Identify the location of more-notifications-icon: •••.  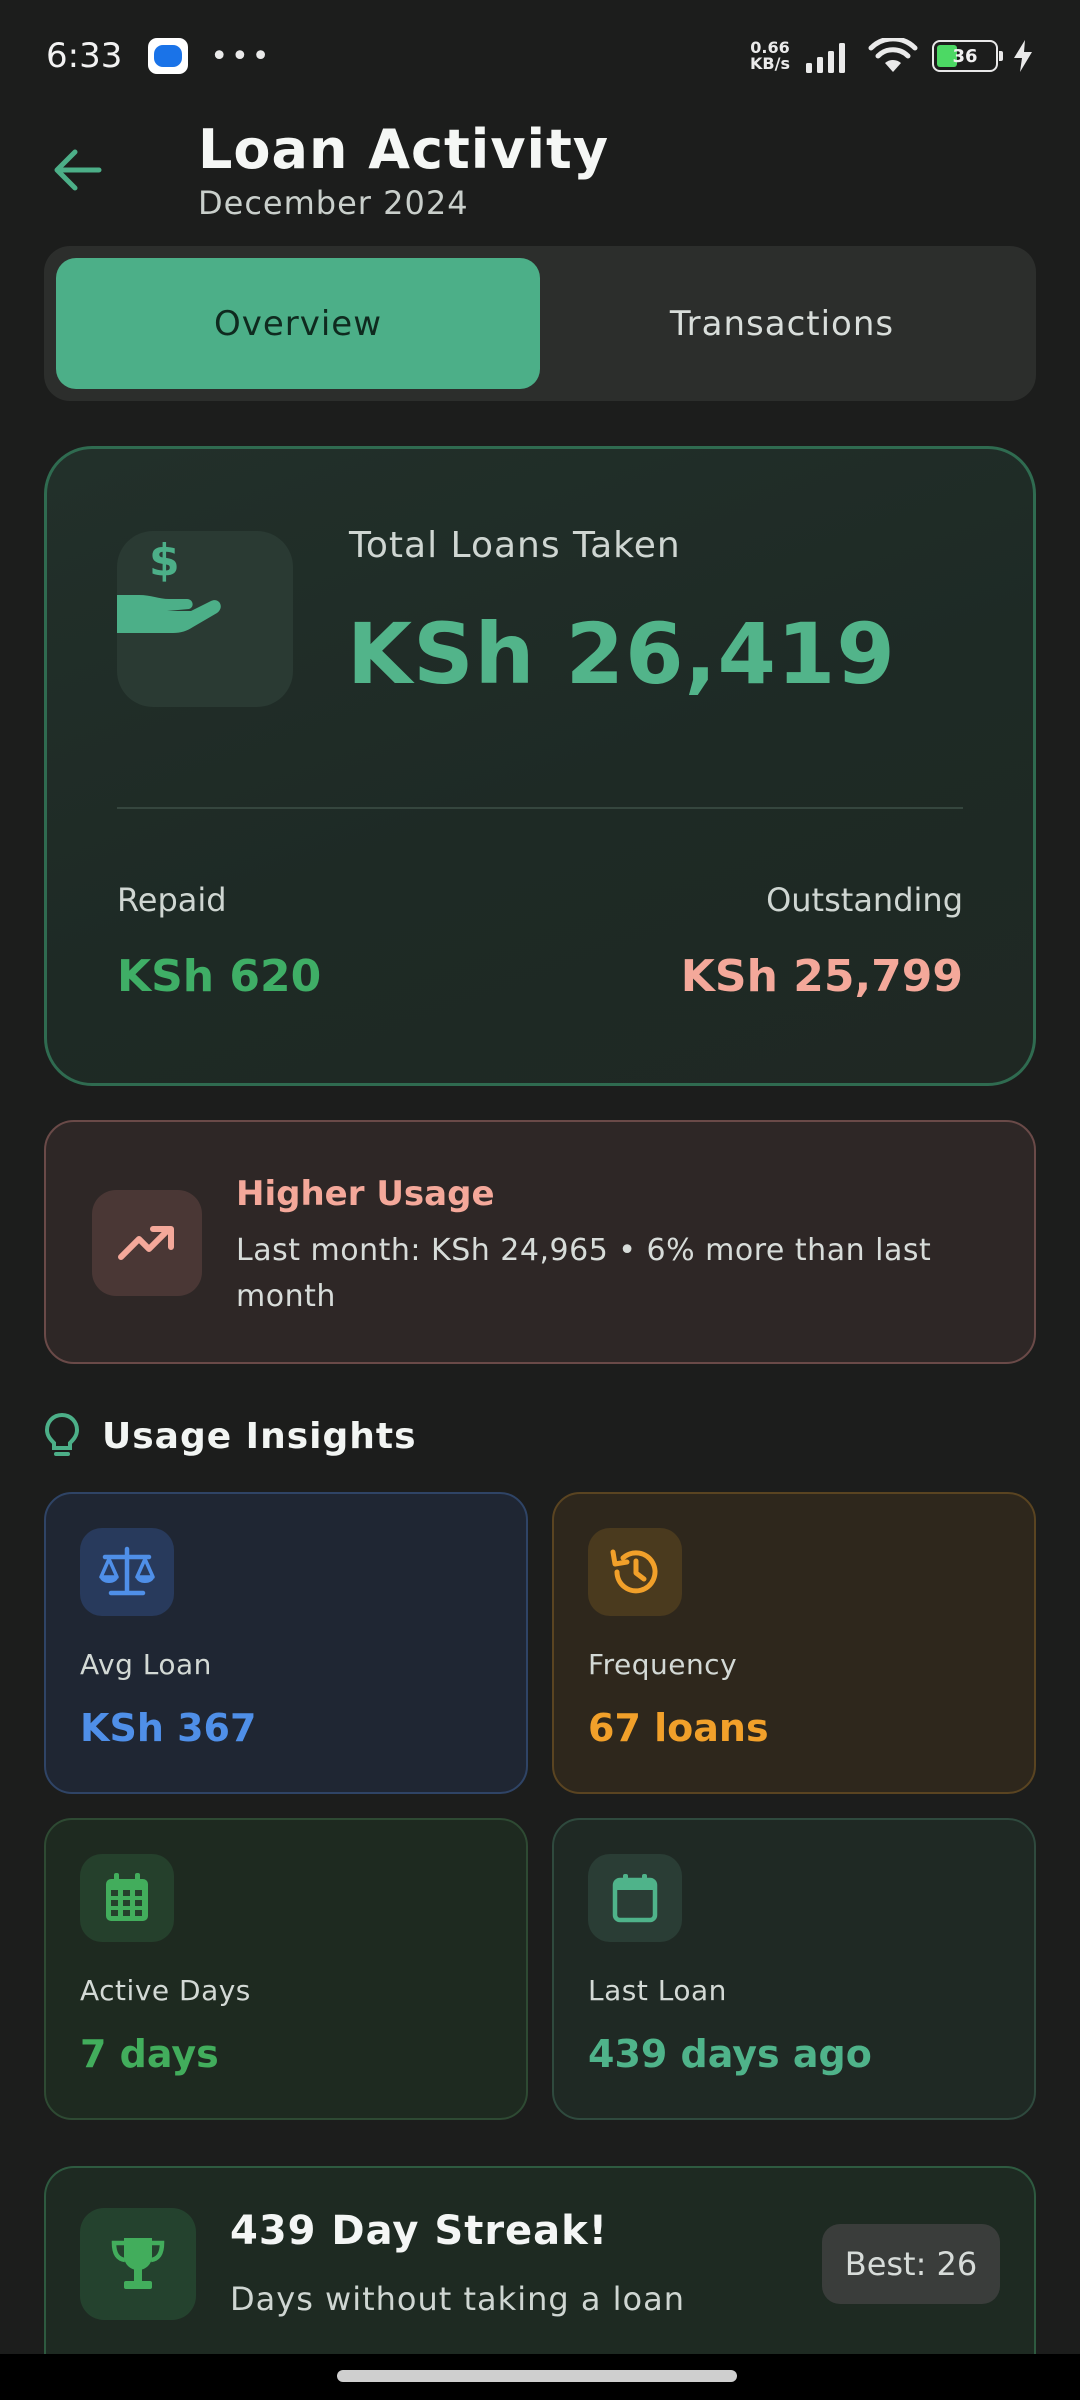
(241, 56).